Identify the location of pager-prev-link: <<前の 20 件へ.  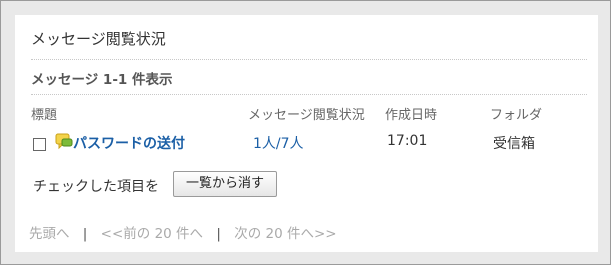
(152, 232).